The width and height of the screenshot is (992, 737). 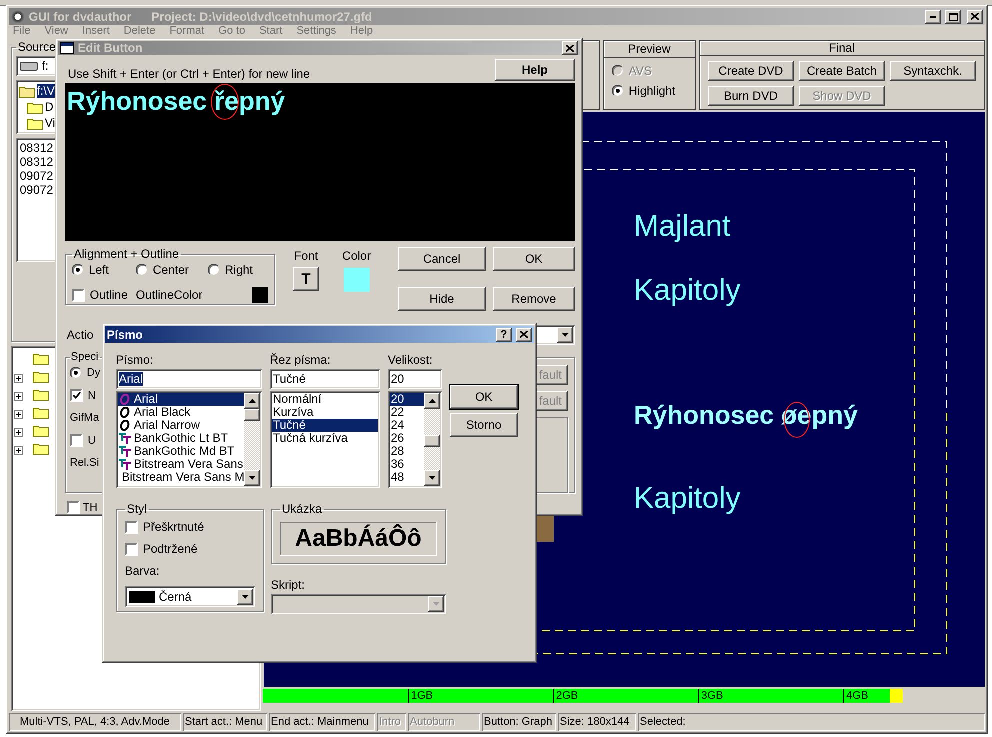 I want to click on dialog-button: Hide, so click(x=442, y=299).